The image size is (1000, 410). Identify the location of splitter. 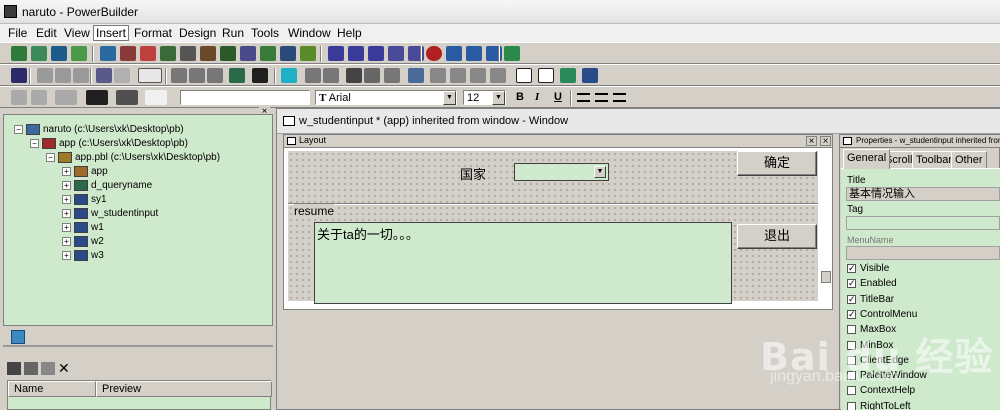
(138, 346).